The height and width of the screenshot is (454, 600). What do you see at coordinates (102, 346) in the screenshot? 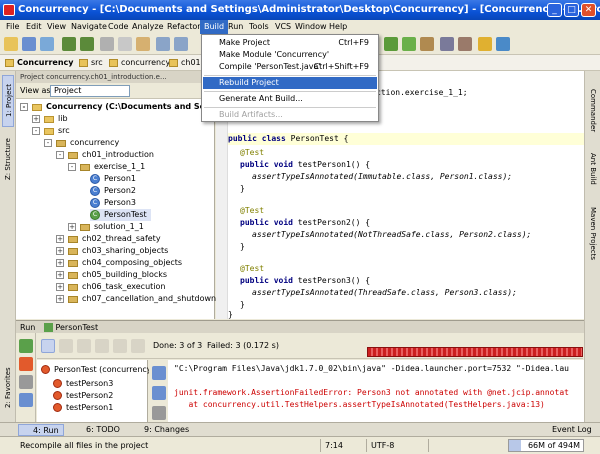
I see `collapse-icon` at bounding box center [102, 346].